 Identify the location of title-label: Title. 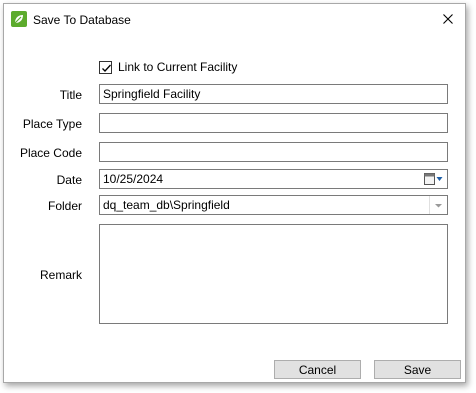
(70, 95).